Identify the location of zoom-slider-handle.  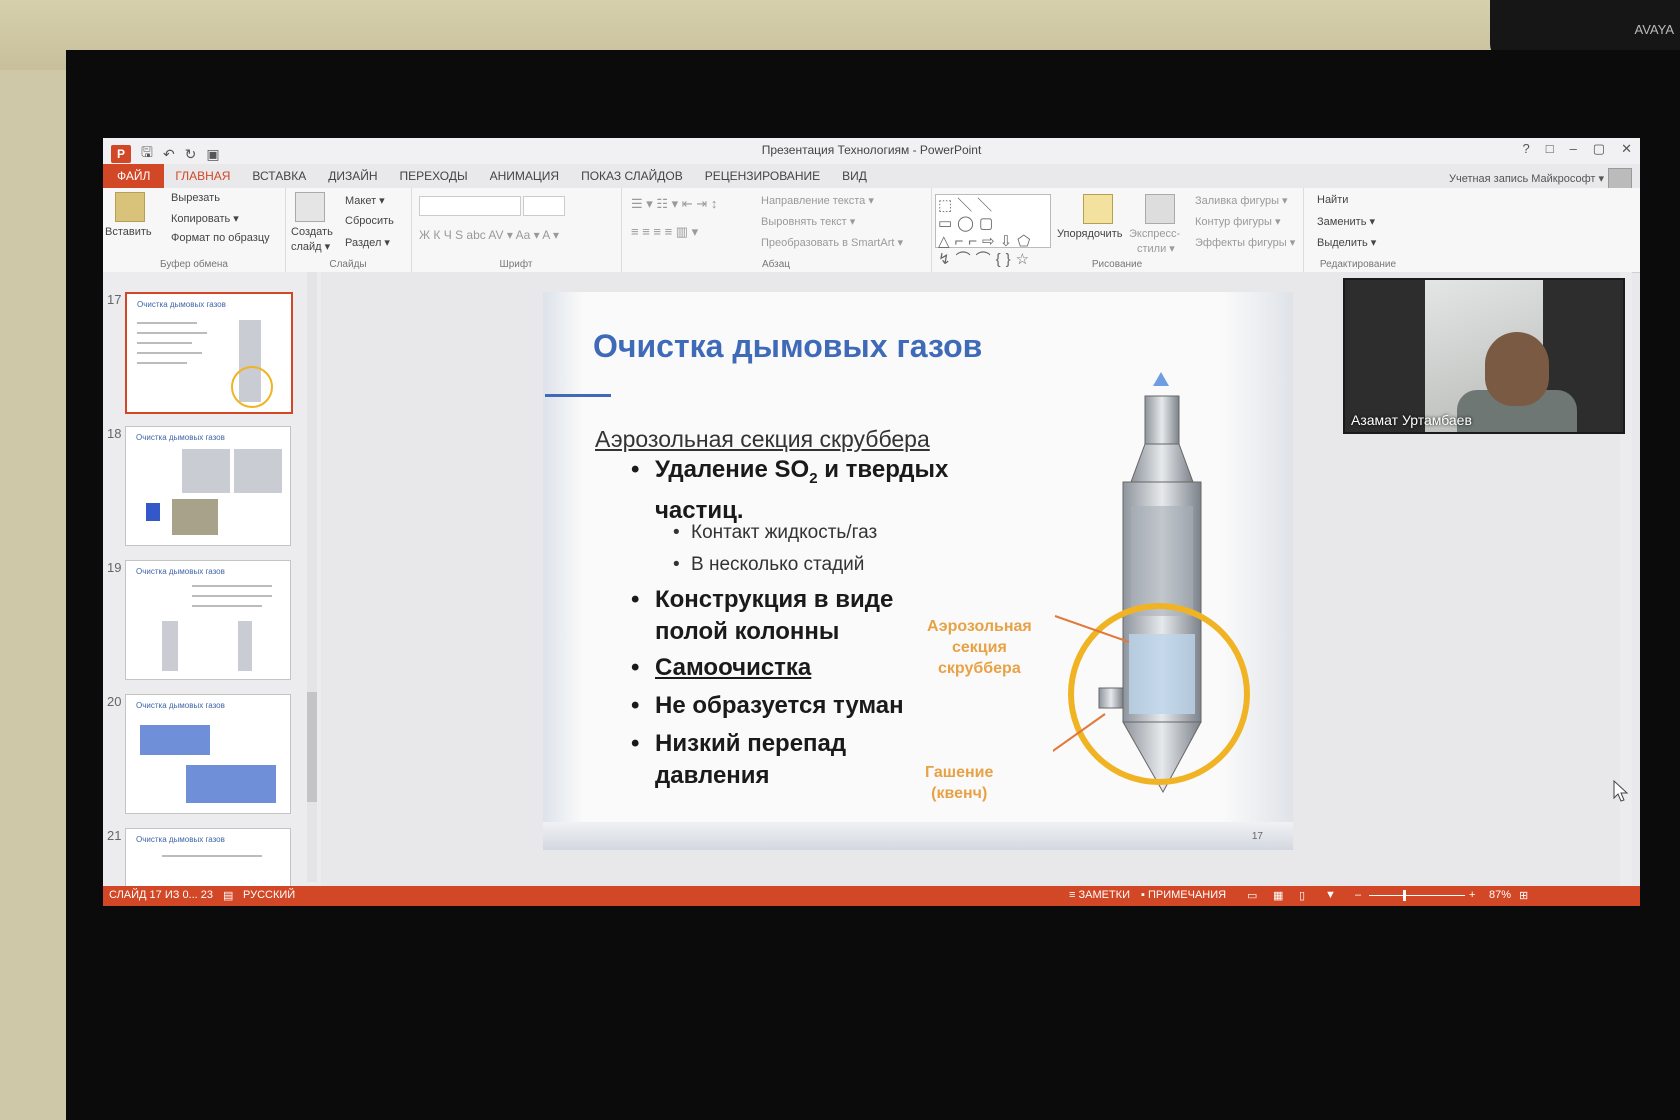
(1404, 895).